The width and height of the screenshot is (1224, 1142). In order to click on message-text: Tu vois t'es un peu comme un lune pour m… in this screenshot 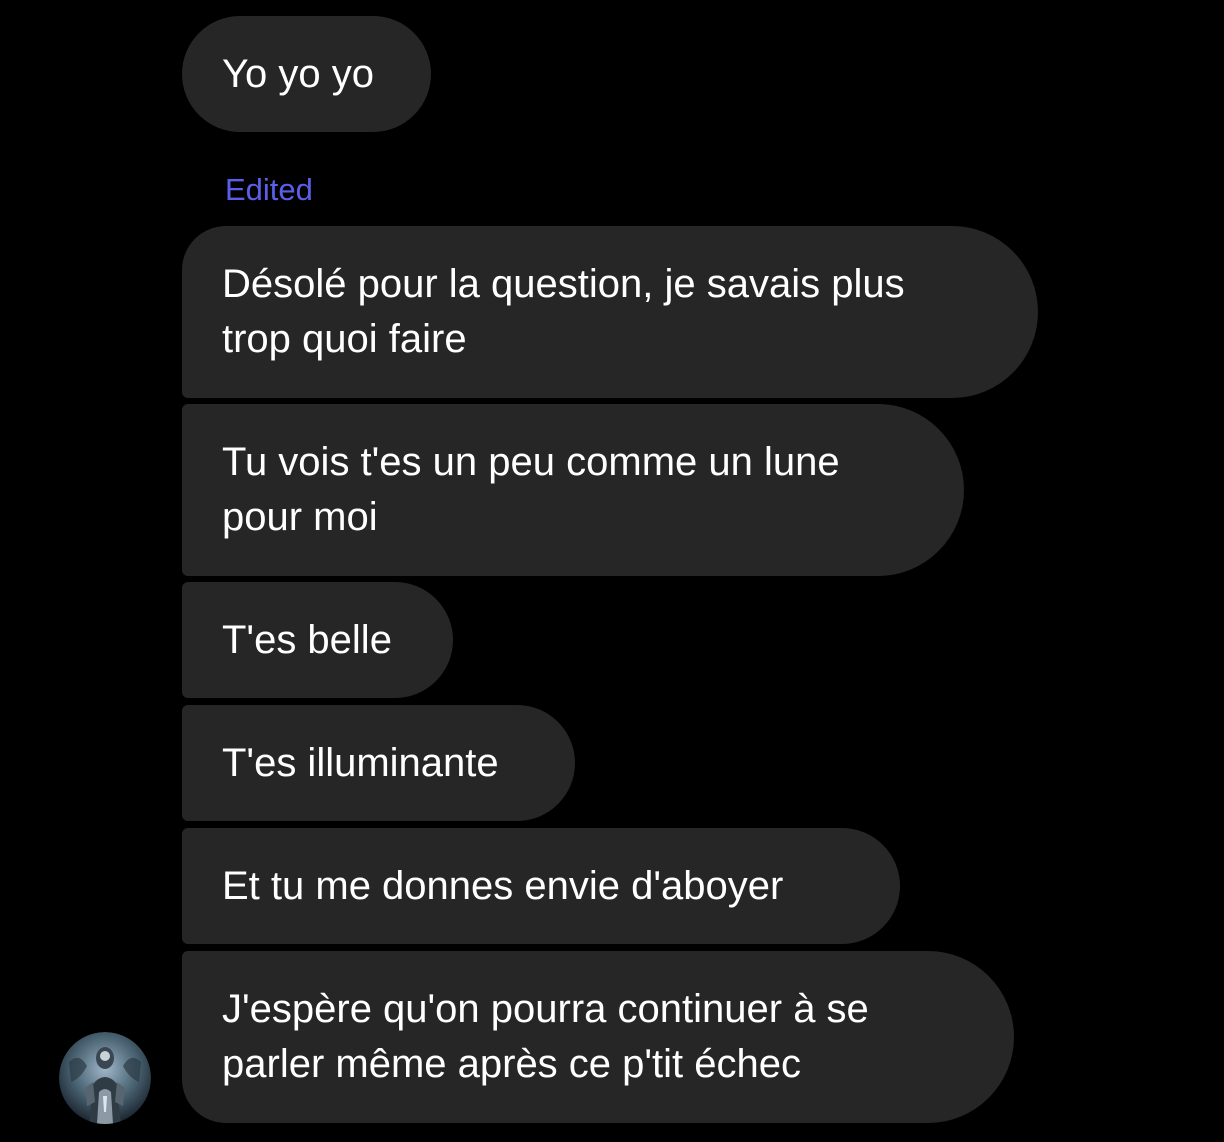, I will do `click(531, 489)`.